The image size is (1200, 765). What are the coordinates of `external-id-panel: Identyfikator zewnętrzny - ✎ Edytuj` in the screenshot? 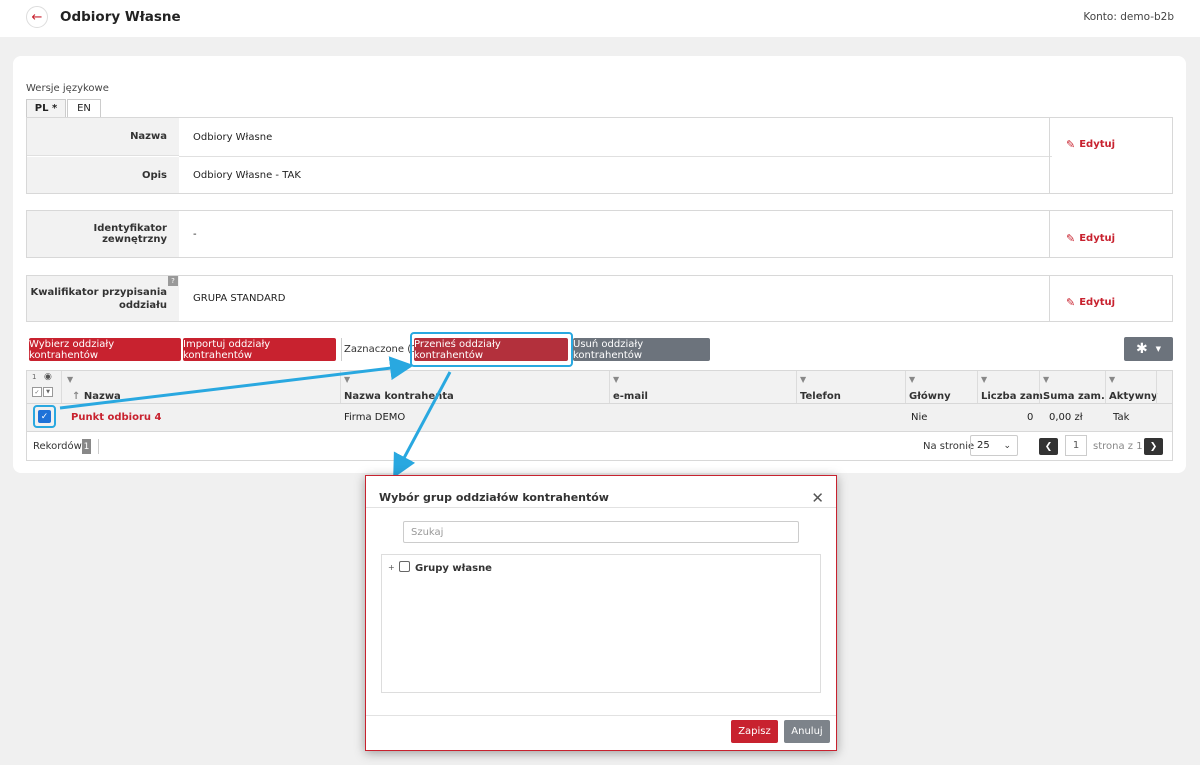 It's located at (599, 234).